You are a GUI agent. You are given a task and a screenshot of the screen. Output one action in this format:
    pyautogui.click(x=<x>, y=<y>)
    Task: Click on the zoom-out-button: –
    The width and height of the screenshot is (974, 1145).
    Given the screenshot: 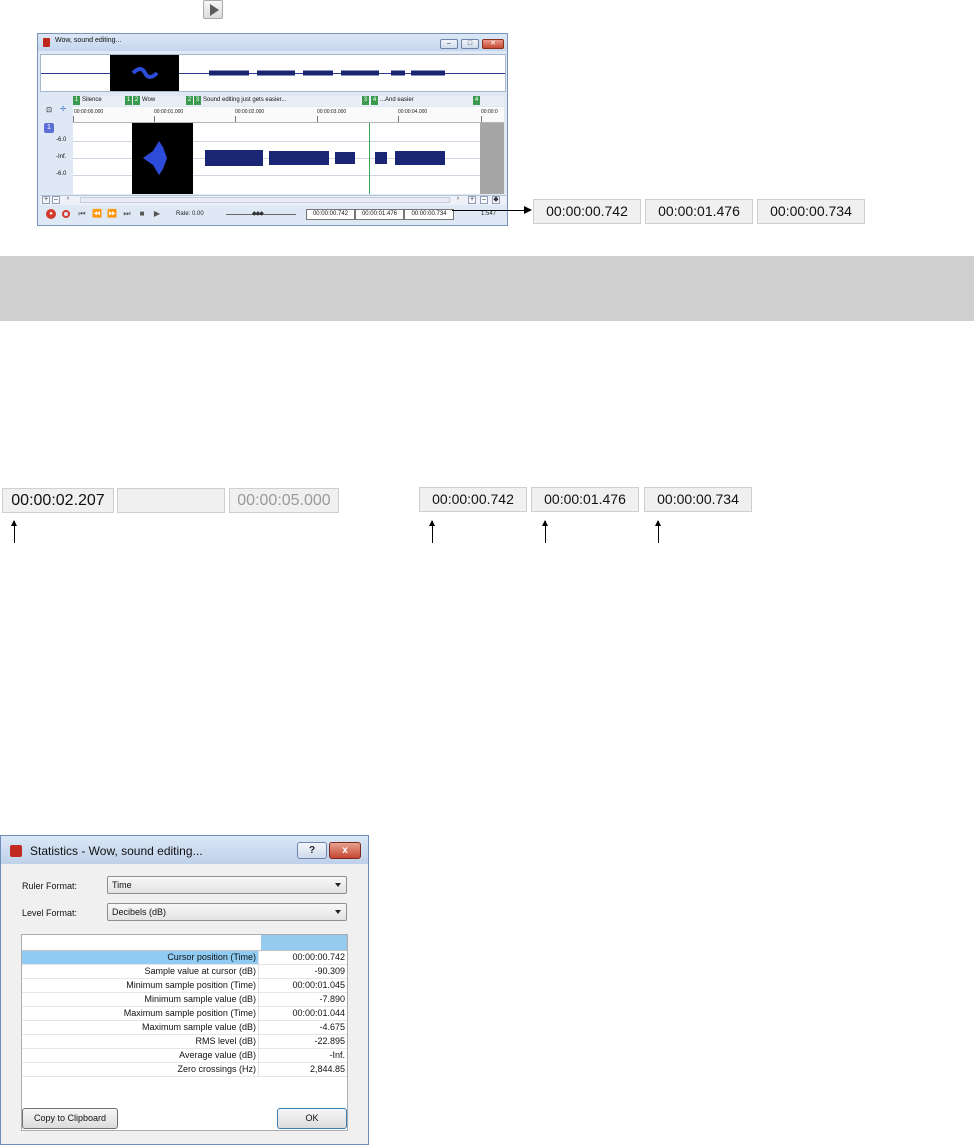 What is the action you would take?
    pyautogui.click(x=56, y=200)
    